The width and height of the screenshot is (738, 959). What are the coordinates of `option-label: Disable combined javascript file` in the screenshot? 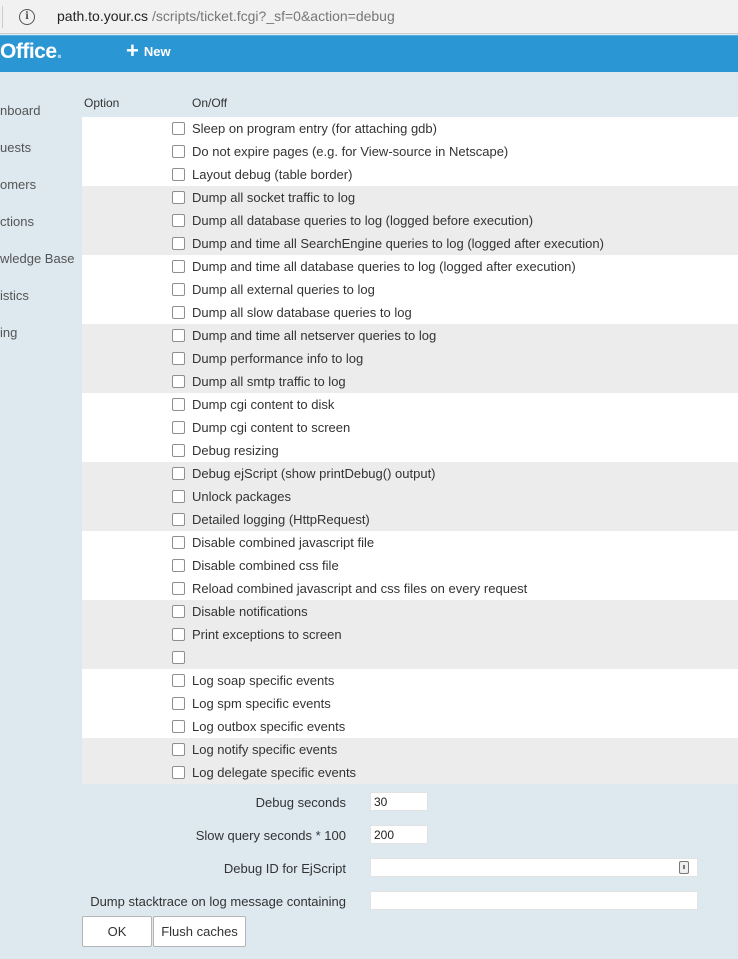 It's located at (283, 542).